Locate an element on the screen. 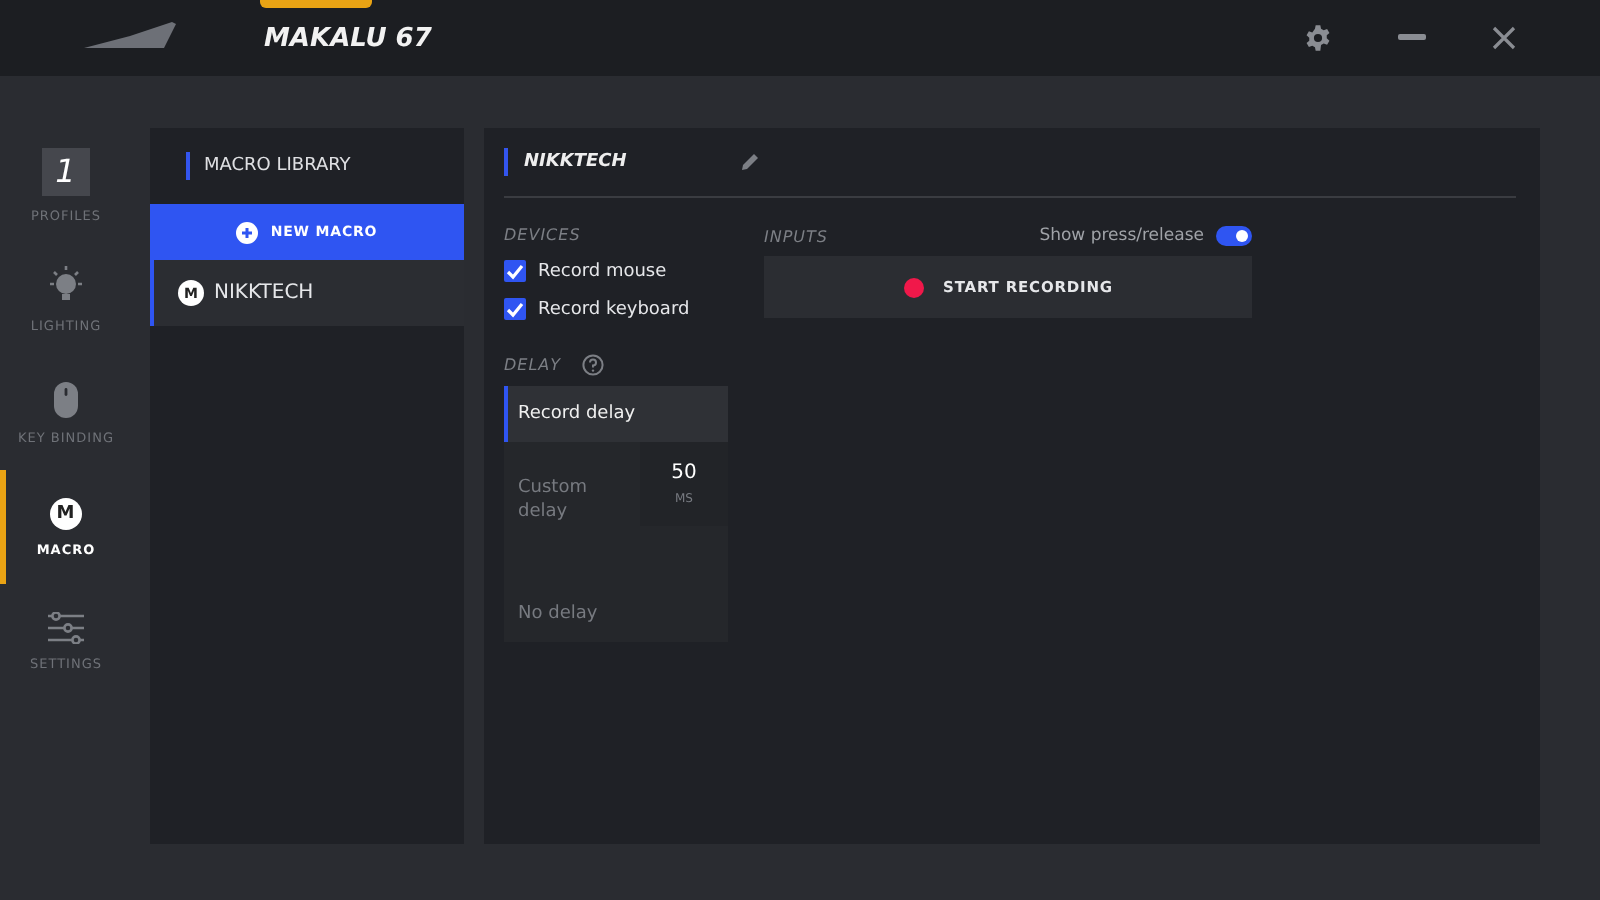 The image size is (1600, 900). settings-icon is located at coordinates (1318, 38).